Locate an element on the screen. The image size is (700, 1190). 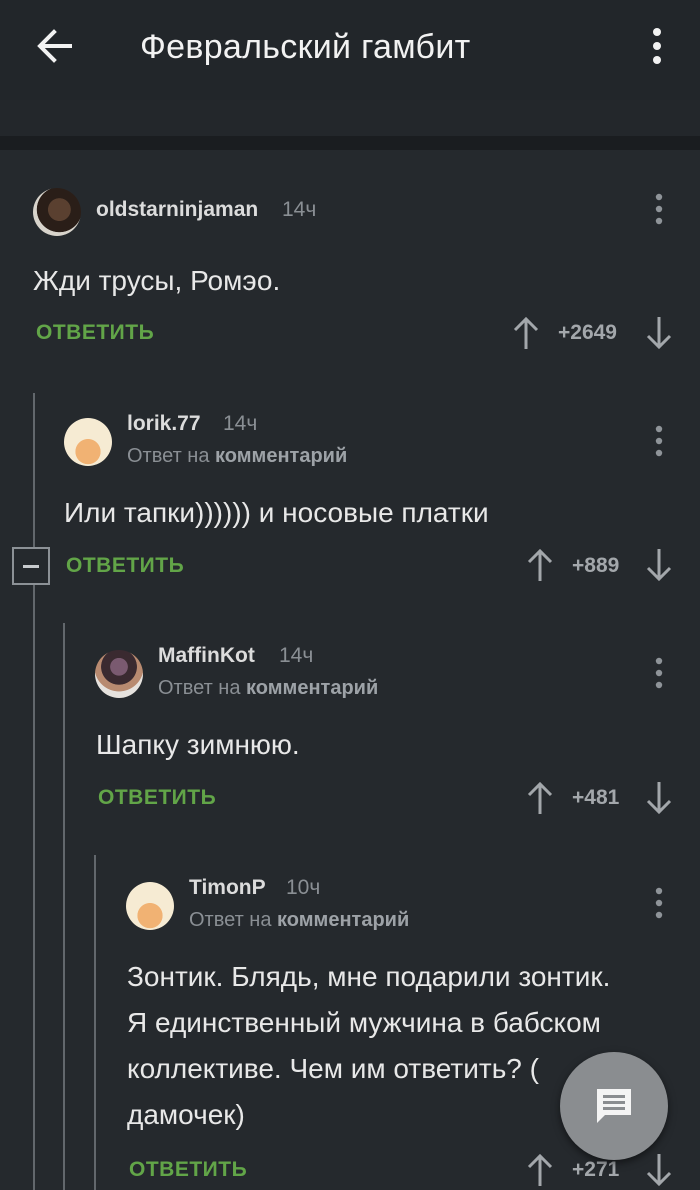
app-bar: Февральский гамбит is located at coordinates (350, 50).